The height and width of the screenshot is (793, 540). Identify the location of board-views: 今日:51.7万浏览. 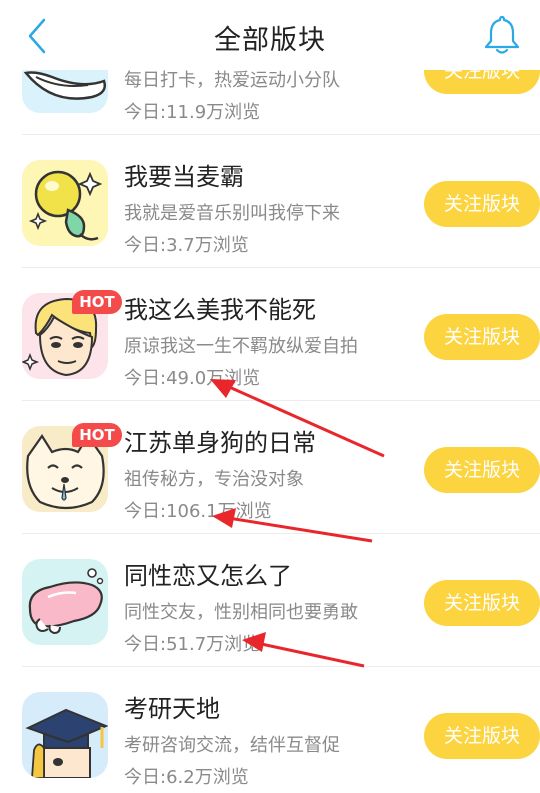
(192, 644).